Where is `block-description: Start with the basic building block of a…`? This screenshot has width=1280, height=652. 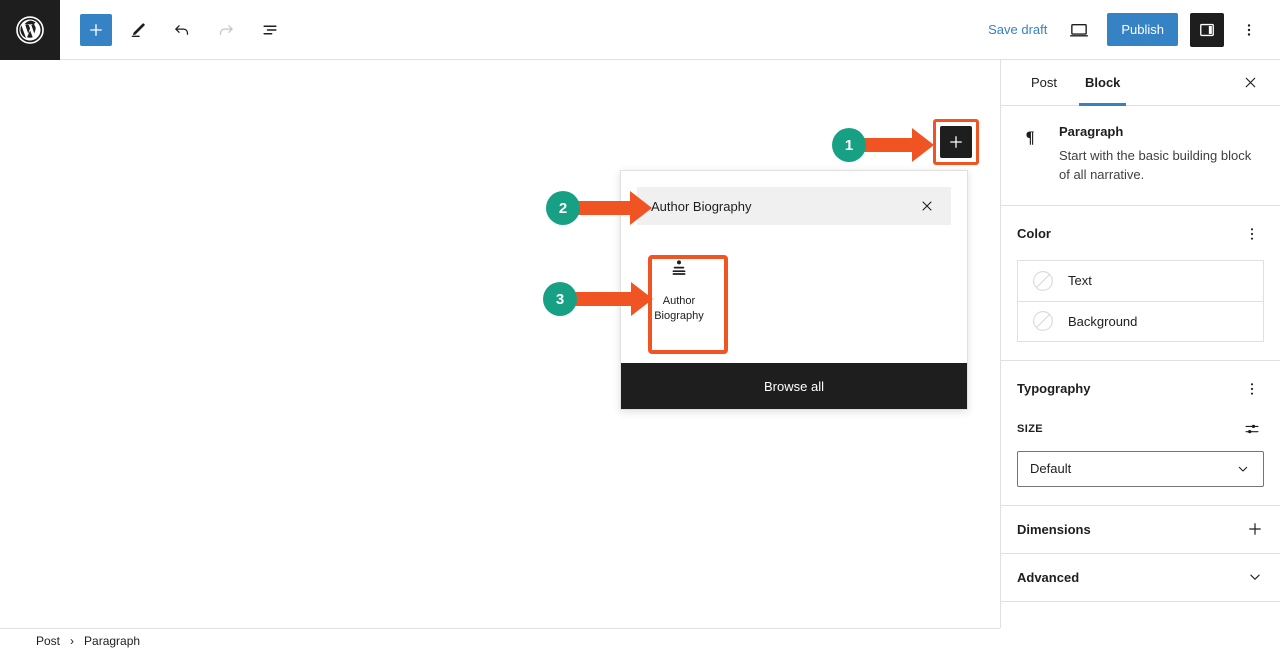
block-description: Start with the basic building block of a… is located at coordinates (1155, 165).